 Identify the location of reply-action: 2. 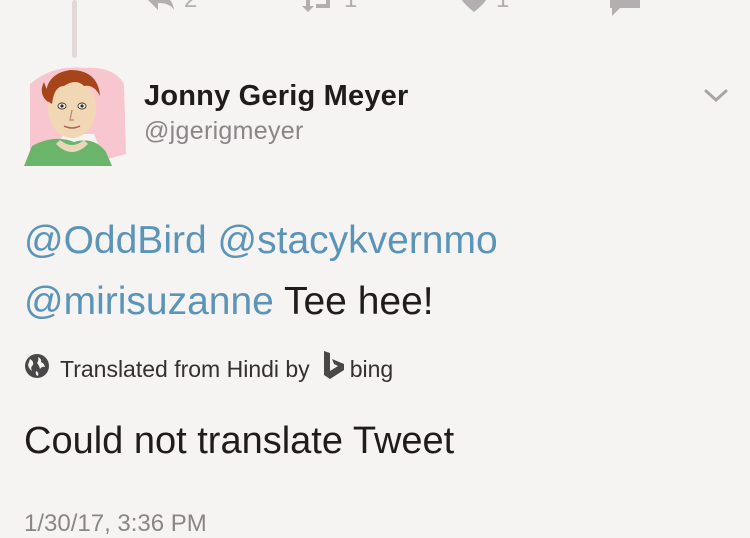
(171, 7).